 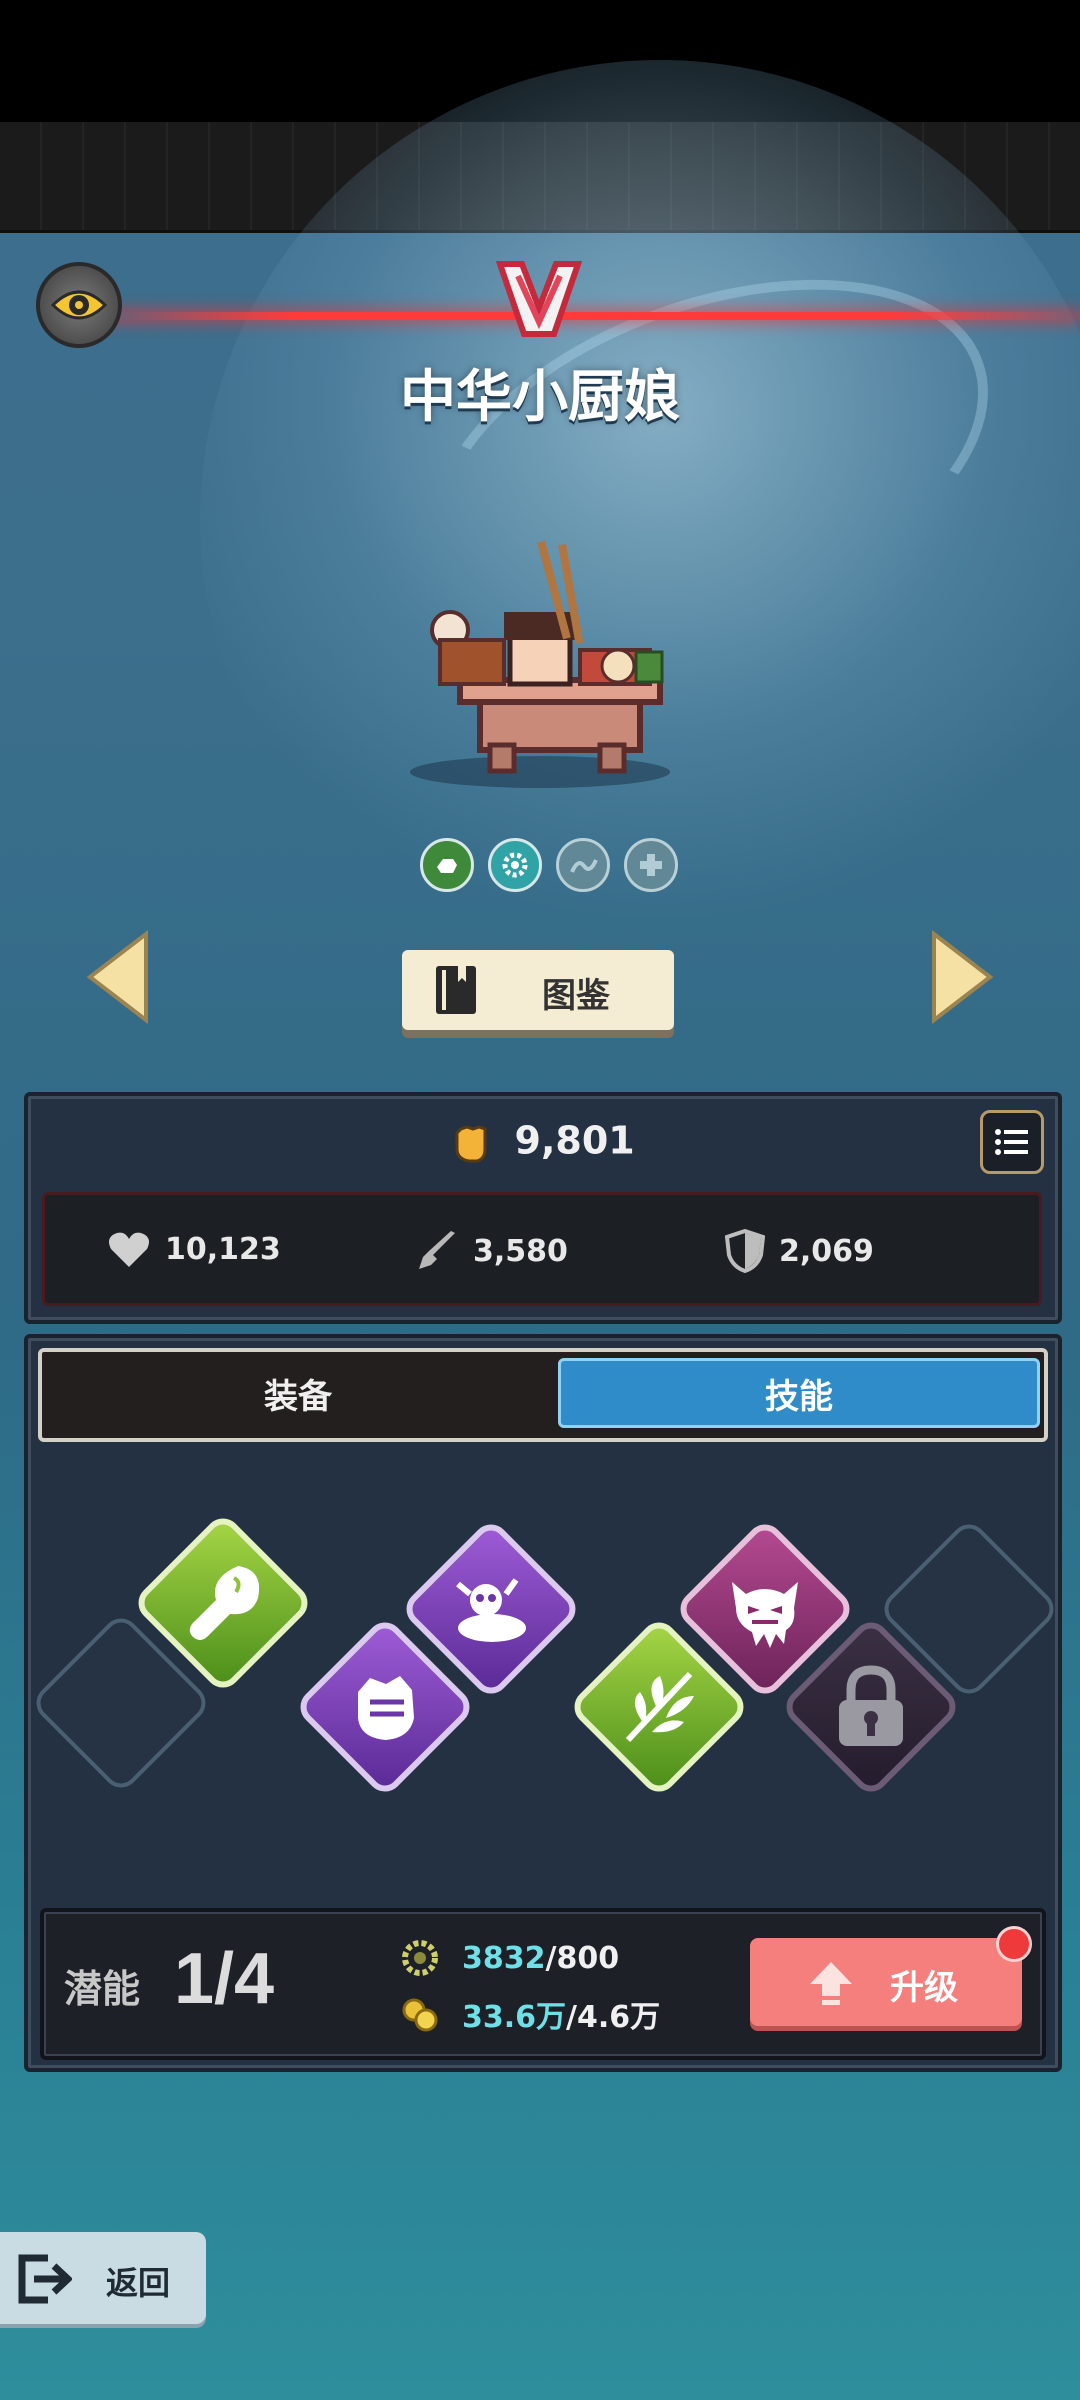 I want to click on heart-icon, so click(x=129, y=1249).